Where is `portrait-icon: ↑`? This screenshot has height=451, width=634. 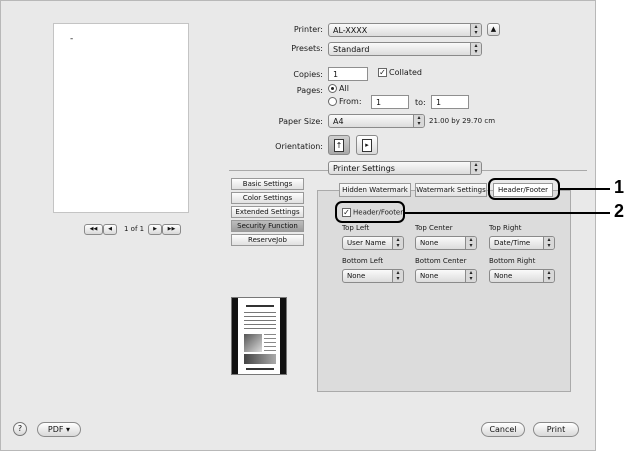 portrait-icon: ↑ is located at coordinates (339, 145).